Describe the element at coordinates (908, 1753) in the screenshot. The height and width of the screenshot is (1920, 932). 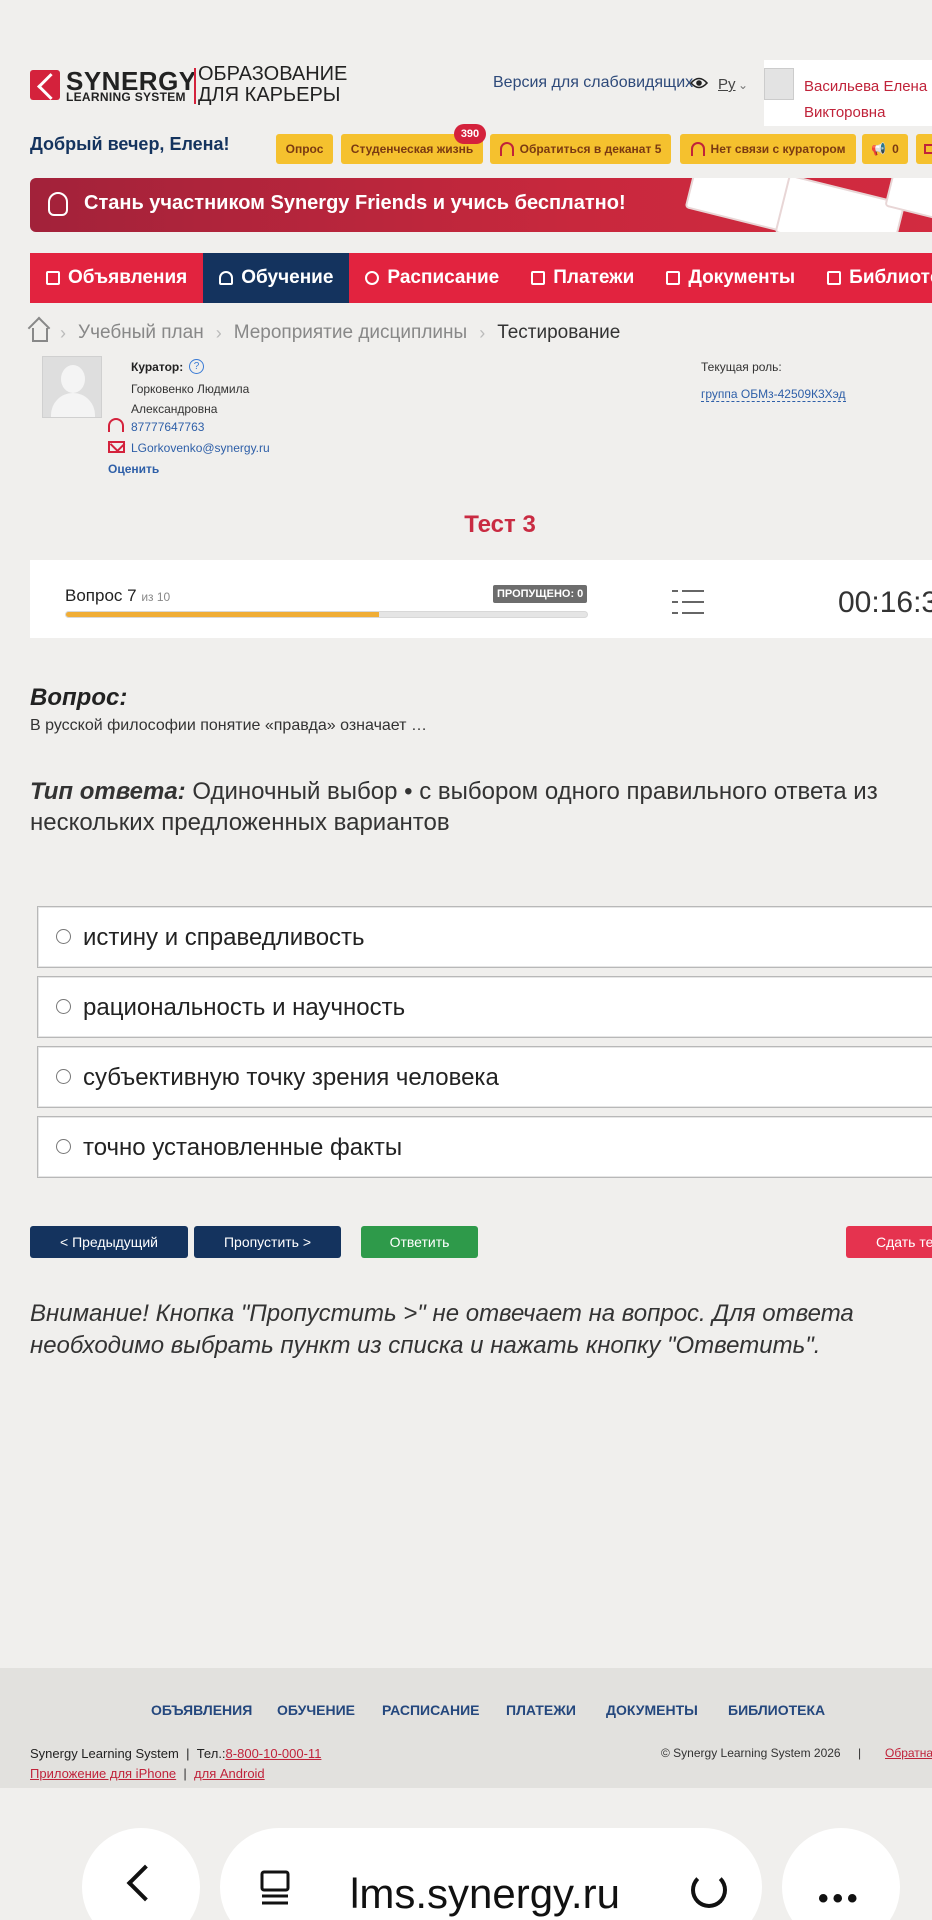
I see `feedback-link: Обратная связь` at that location.